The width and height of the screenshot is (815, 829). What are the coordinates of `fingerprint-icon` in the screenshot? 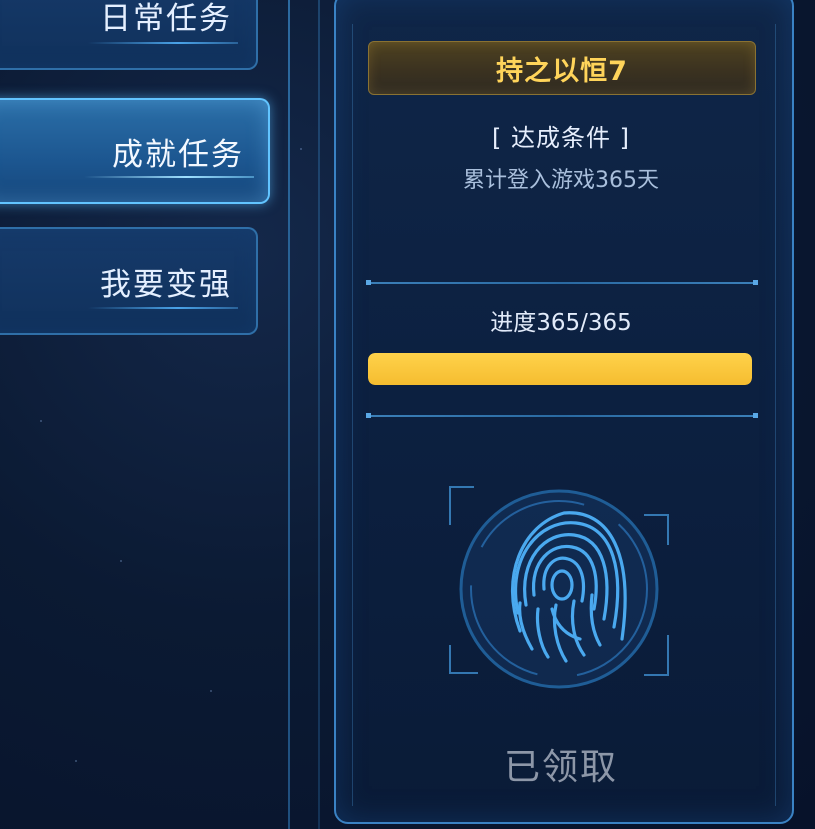 It's located at (559, 591).